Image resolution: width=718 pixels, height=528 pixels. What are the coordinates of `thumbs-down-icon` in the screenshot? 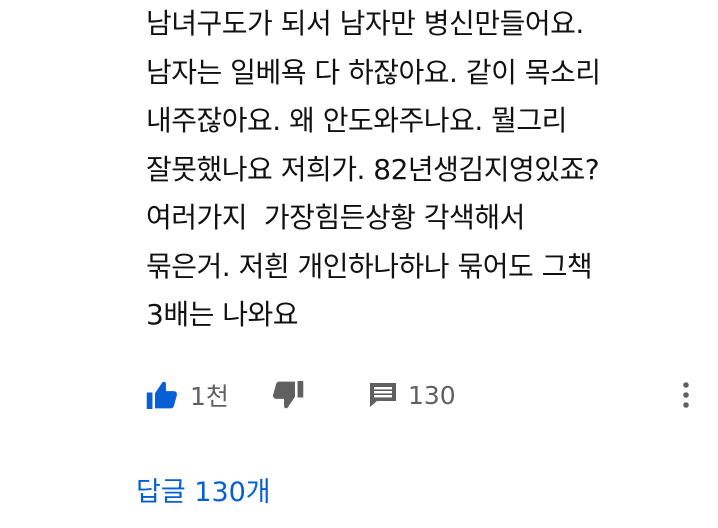 It's located at (288, 395).